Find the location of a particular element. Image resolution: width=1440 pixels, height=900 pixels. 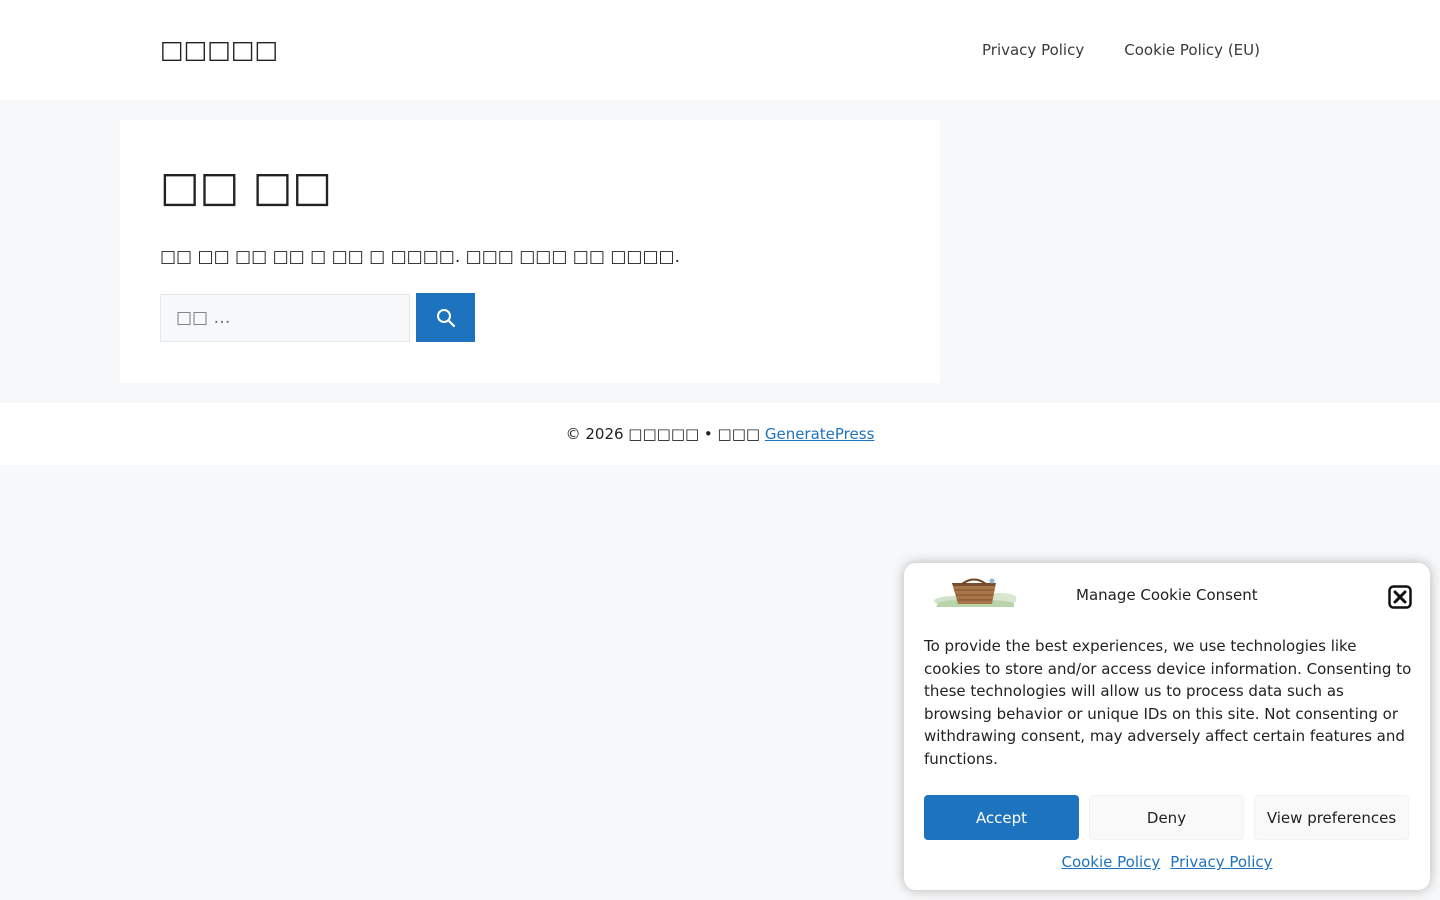

cookie-policy-link: Cookie Policy is located at coordinates (1110, 862).